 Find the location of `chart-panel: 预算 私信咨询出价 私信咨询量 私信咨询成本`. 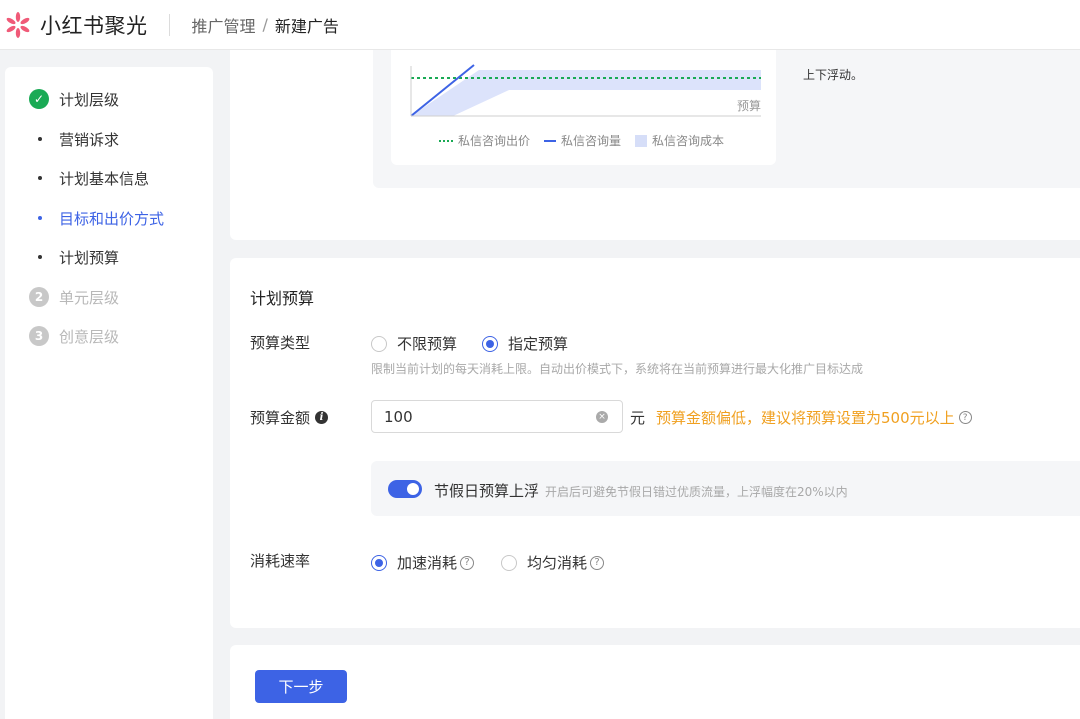

chart-panel: 预算 私信咨询出价 私信咨询量 私信咨询成本 is located at coordinates (726, 119).